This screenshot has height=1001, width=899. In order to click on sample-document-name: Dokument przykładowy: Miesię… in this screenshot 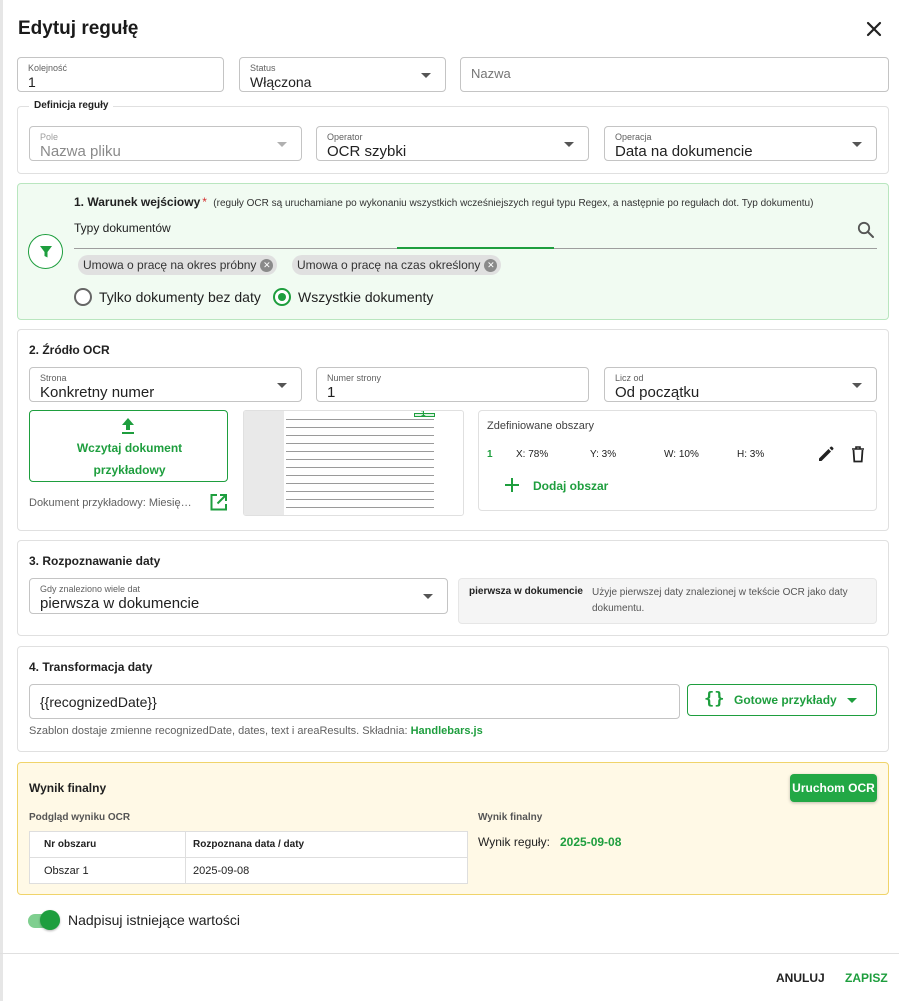, I will do `click(110, 503)`.